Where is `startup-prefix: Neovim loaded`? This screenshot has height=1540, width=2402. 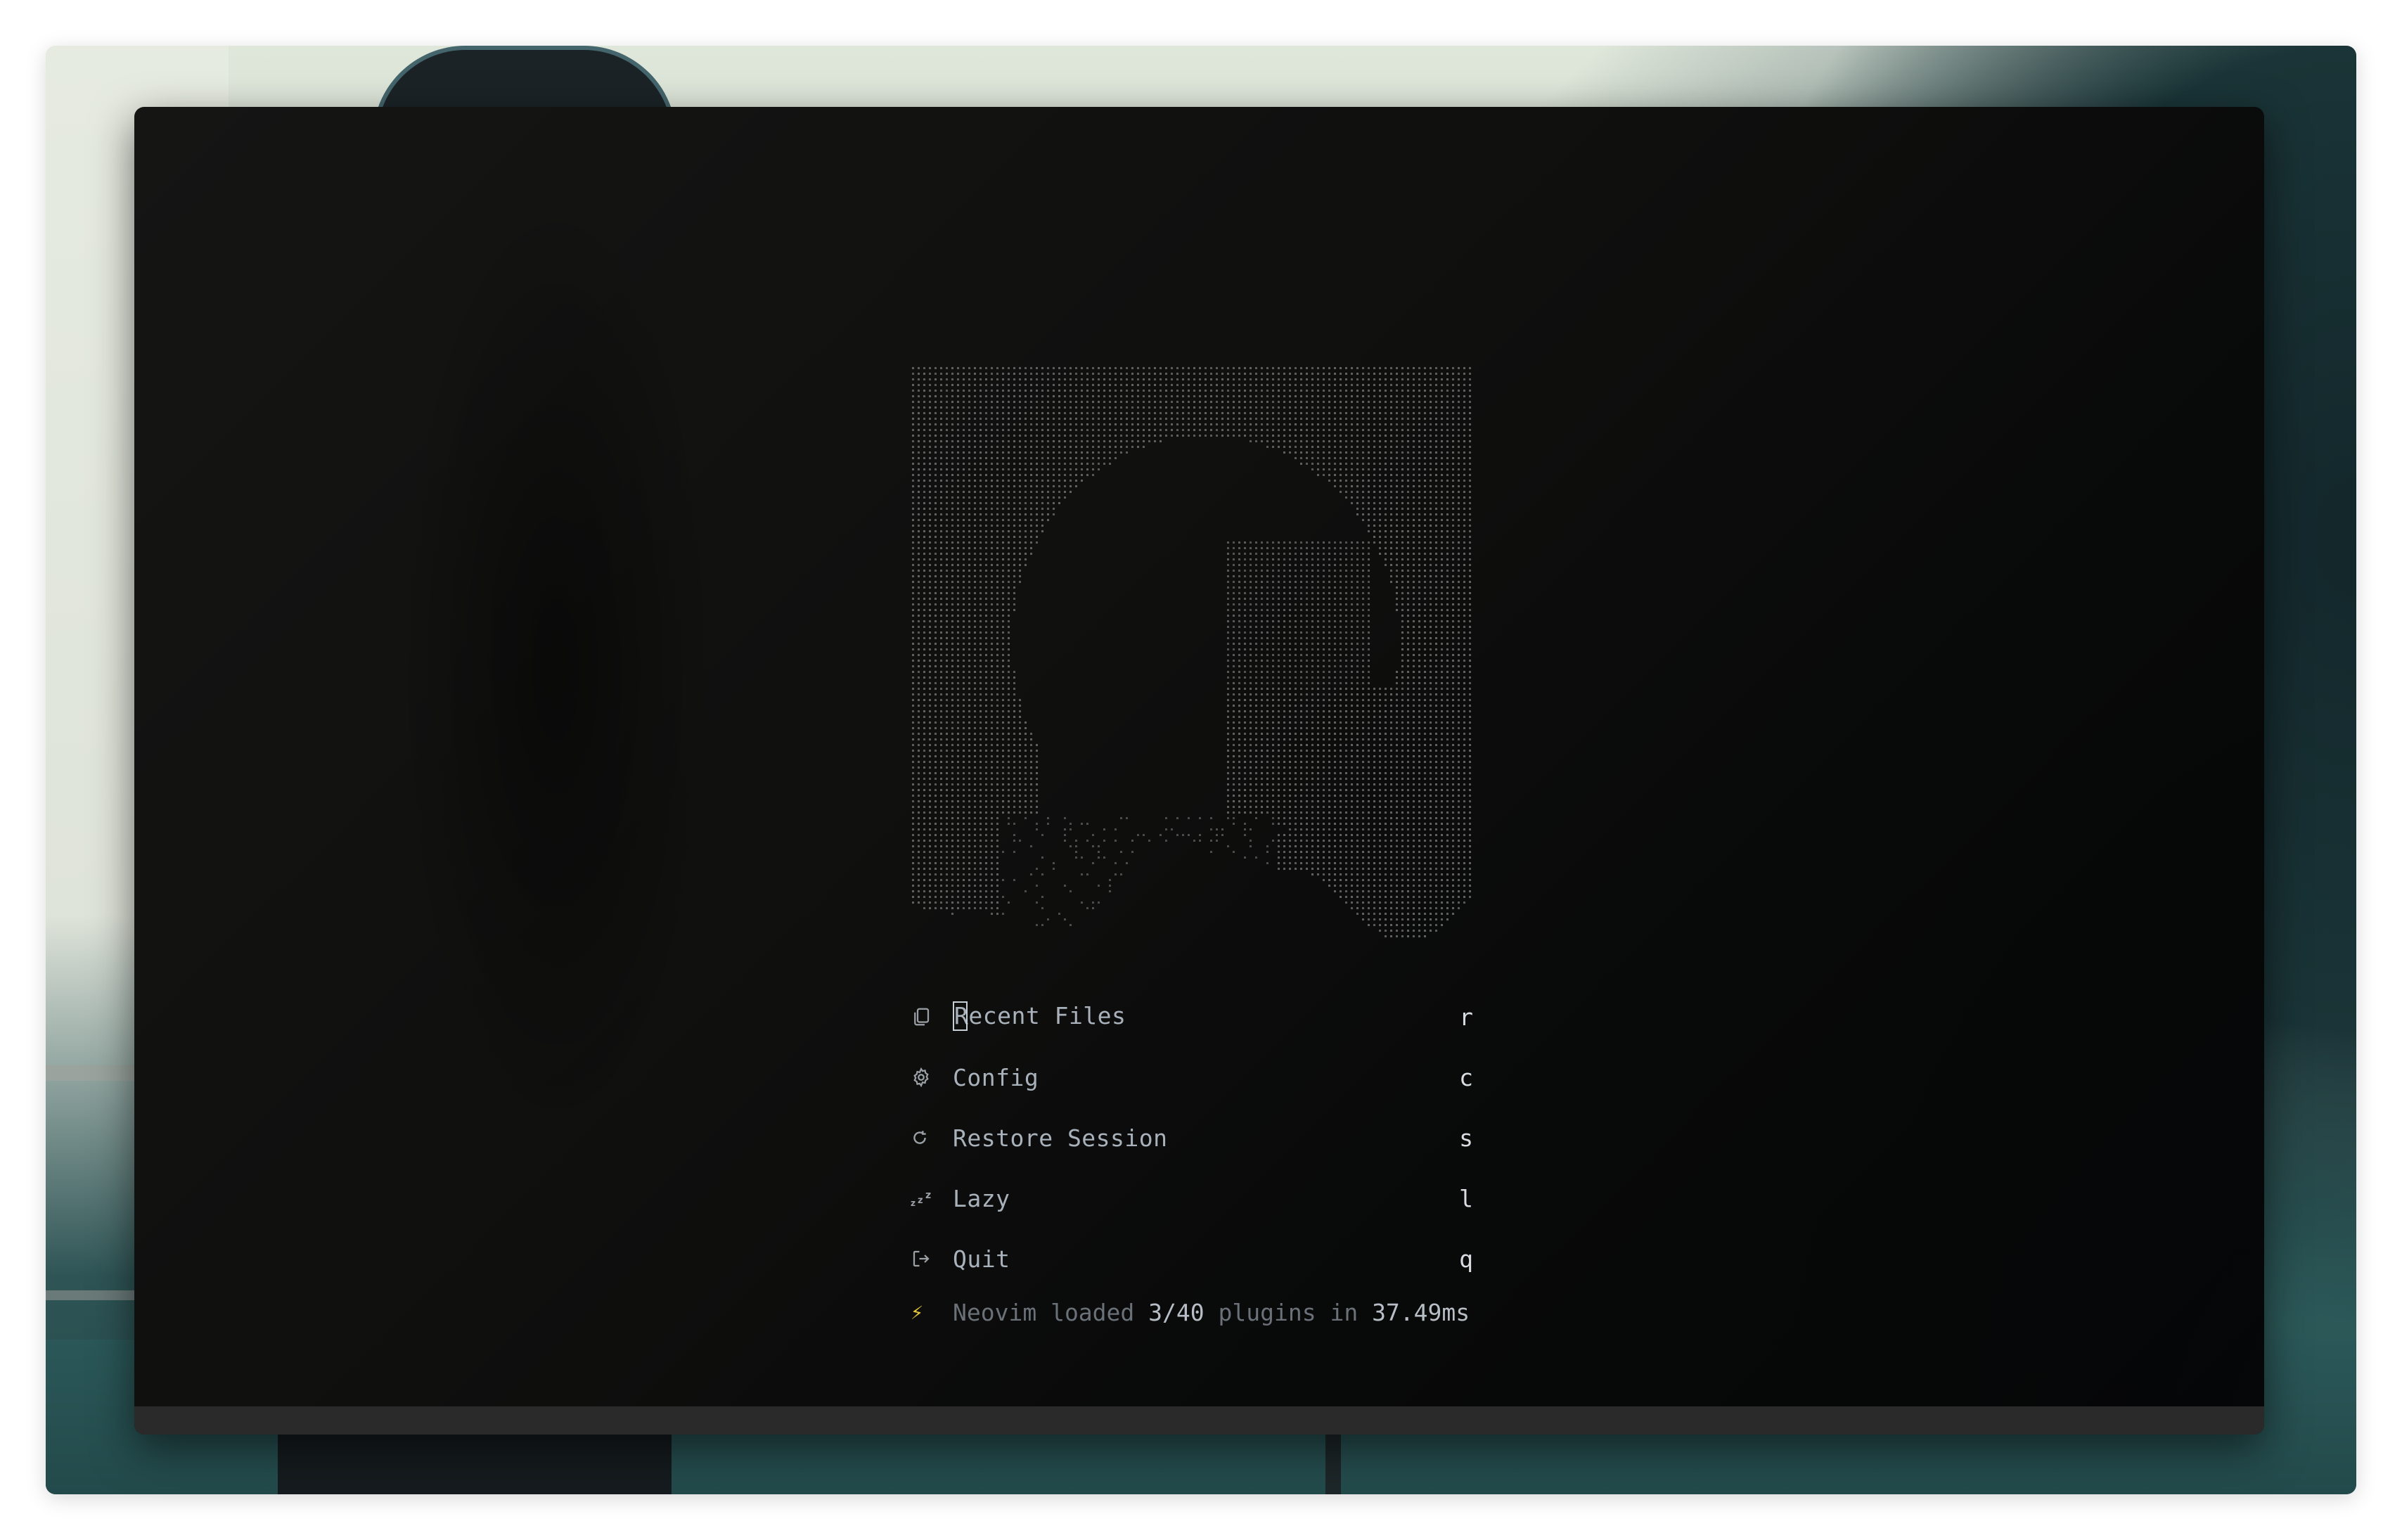 startup-prefix: Neovim loaded is located at coordinates (1051, 1312).